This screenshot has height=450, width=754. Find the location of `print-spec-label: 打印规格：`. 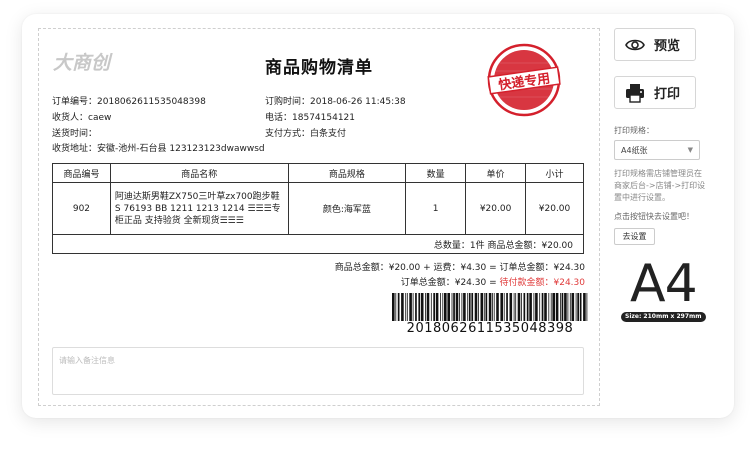

print-spec-label: 打印规格： is located at coordinates (634, 130).